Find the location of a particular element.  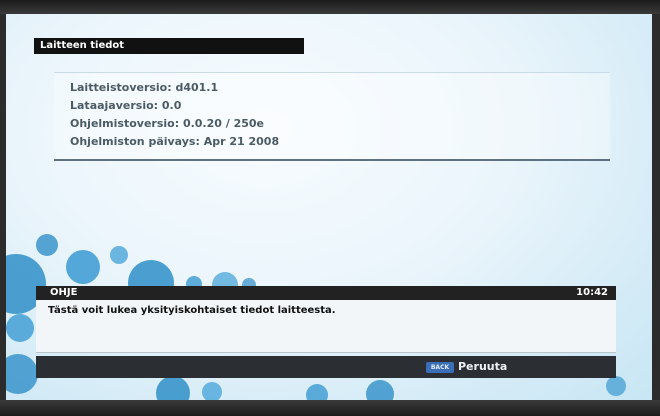

hardware-version: Laitteistoversio: d401.1 is located at coordinates (144, 87).